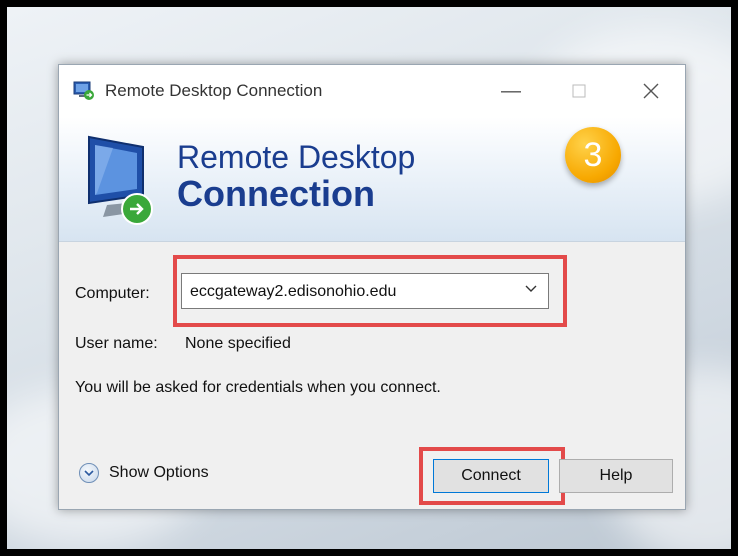 The image size is (738, 556). What do you see at coordinates (83, 90) in the screenshot?
I see `remote-desktop-app-icon` at bounding box center [83, 90].